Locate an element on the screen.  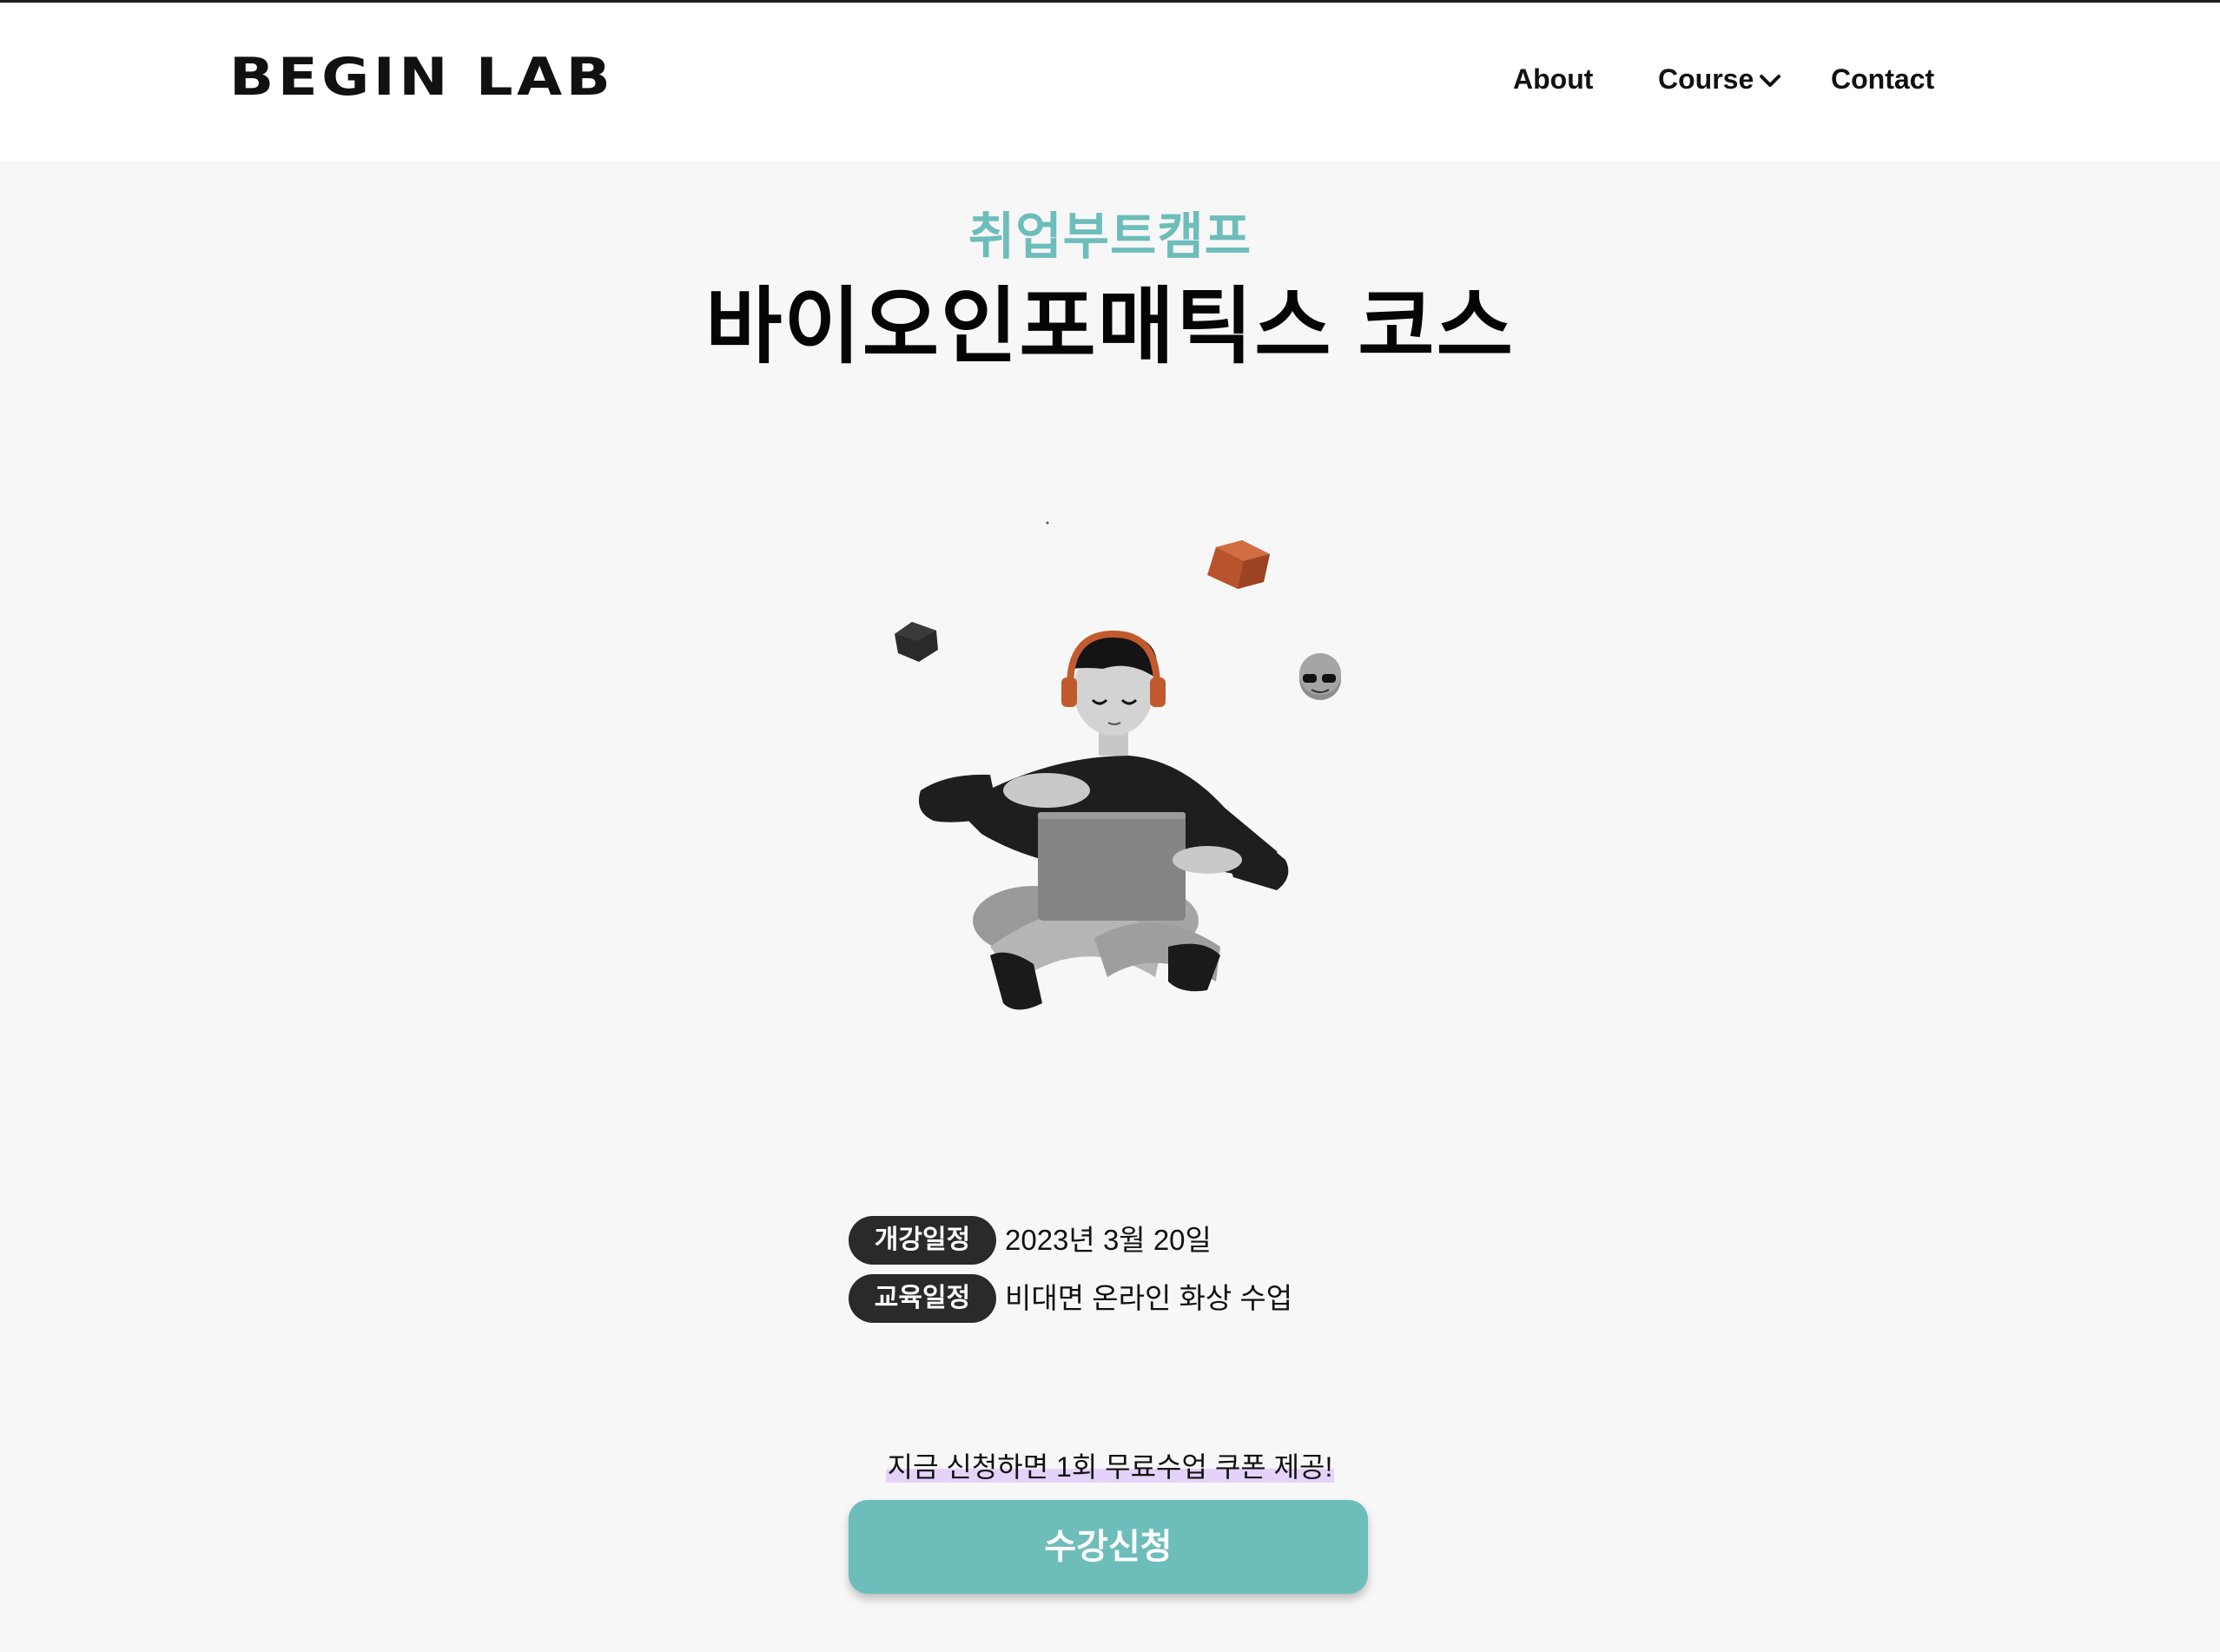
promo-text: 지금 신청하면 1회 무료수업 쿠폰 제공! is located at coordinates (1110, 1467).